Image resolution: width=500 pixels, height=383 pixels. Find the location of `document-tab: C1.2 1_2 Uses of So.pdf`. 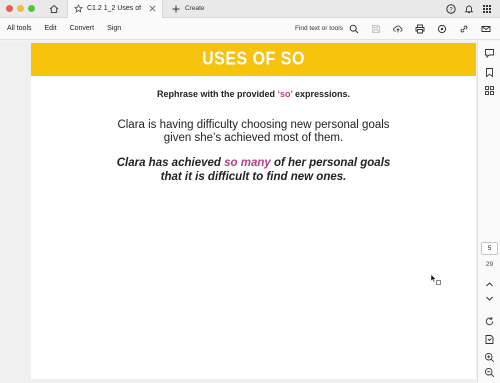

document-tab: C1.2 1_2 Uses of So.pdf is located at coordinates (115, 9).